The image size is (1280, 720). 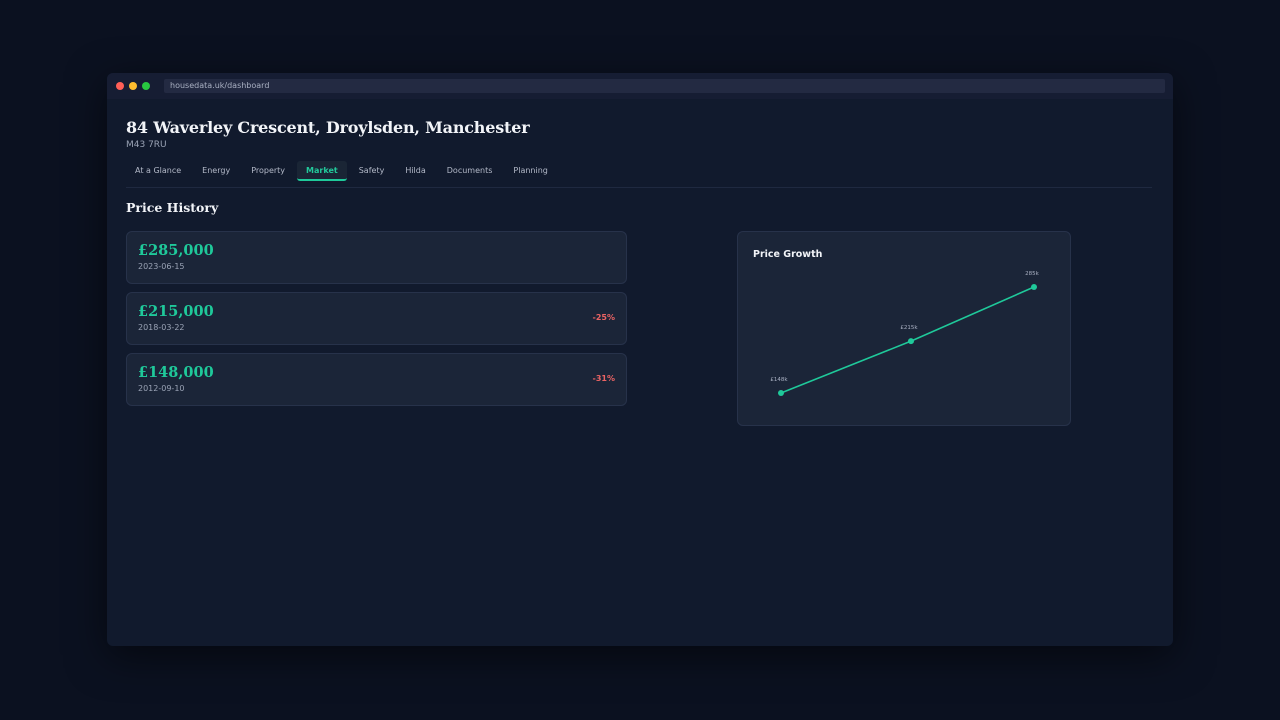 I want to click on price-growth-card: £148k £215k 285k Price Growth, so click(x=904, y=328).